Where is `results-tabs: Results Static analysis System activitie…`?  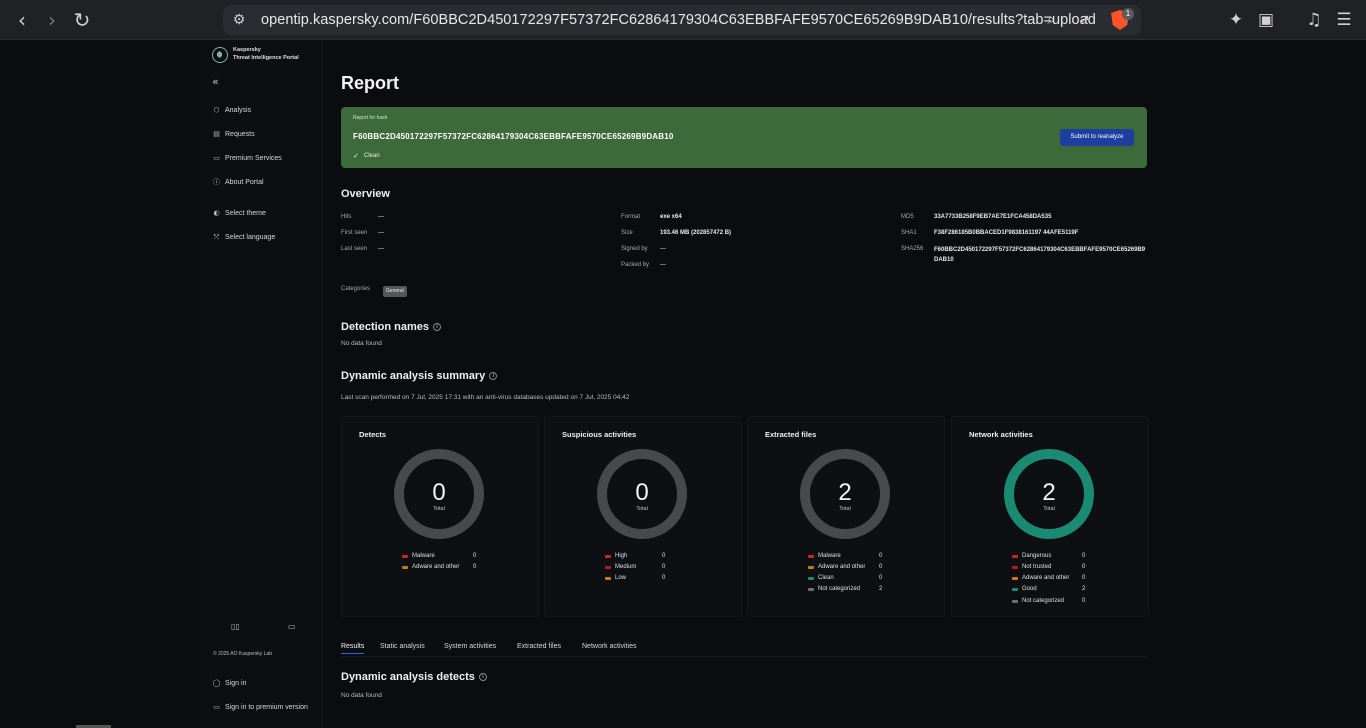 results-tabs: Results Static analysis System activitie… is located at coordinates (744, 649).